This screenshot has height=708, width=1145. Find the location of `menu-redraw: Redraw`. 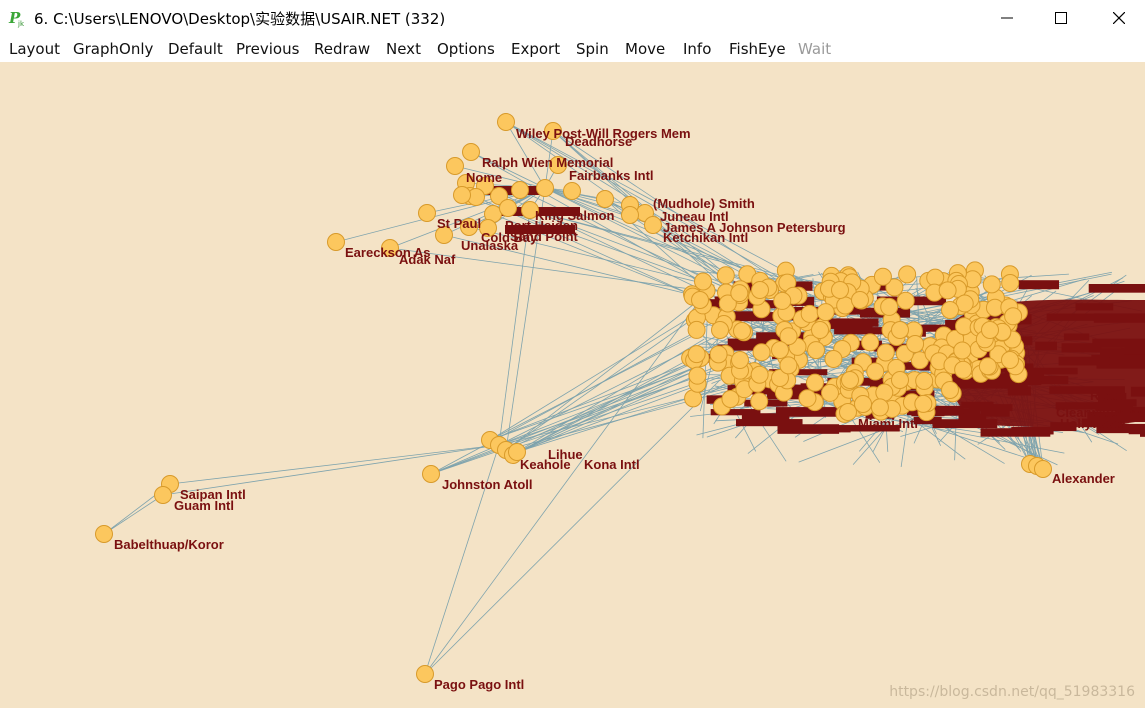

menu-redraw: Redraw is located at coordinates (342, 49).